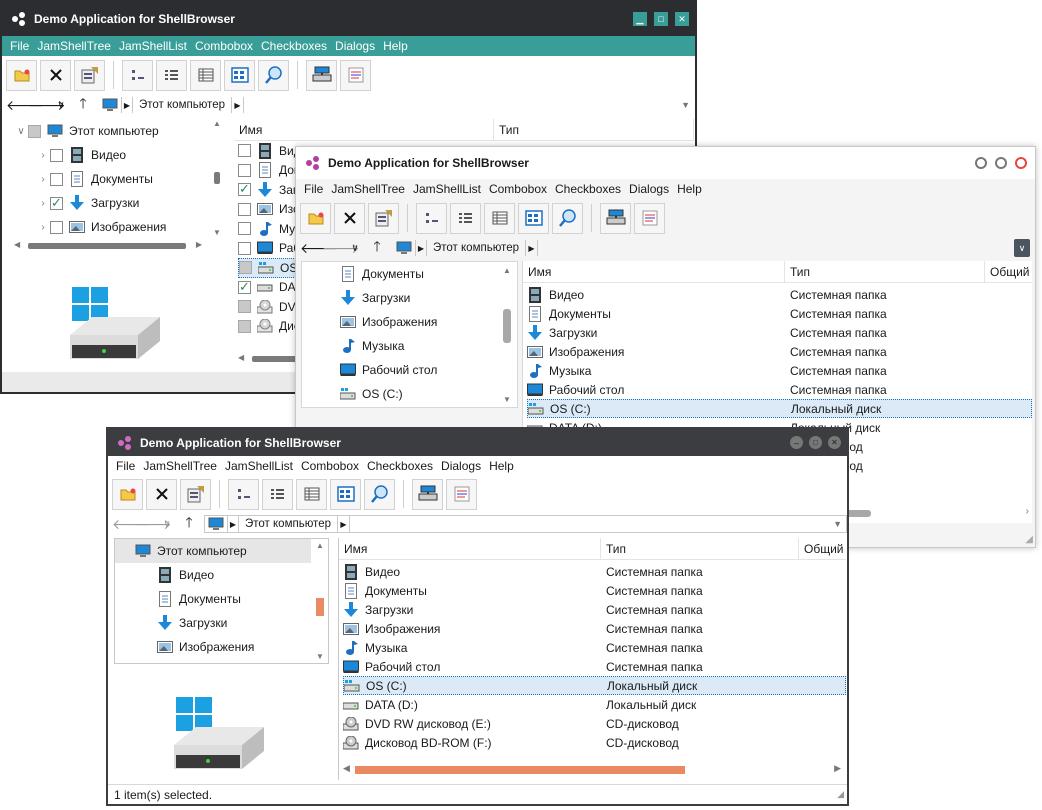  I want to click on address-dropdown-button: ∨, so click(1022, 248).